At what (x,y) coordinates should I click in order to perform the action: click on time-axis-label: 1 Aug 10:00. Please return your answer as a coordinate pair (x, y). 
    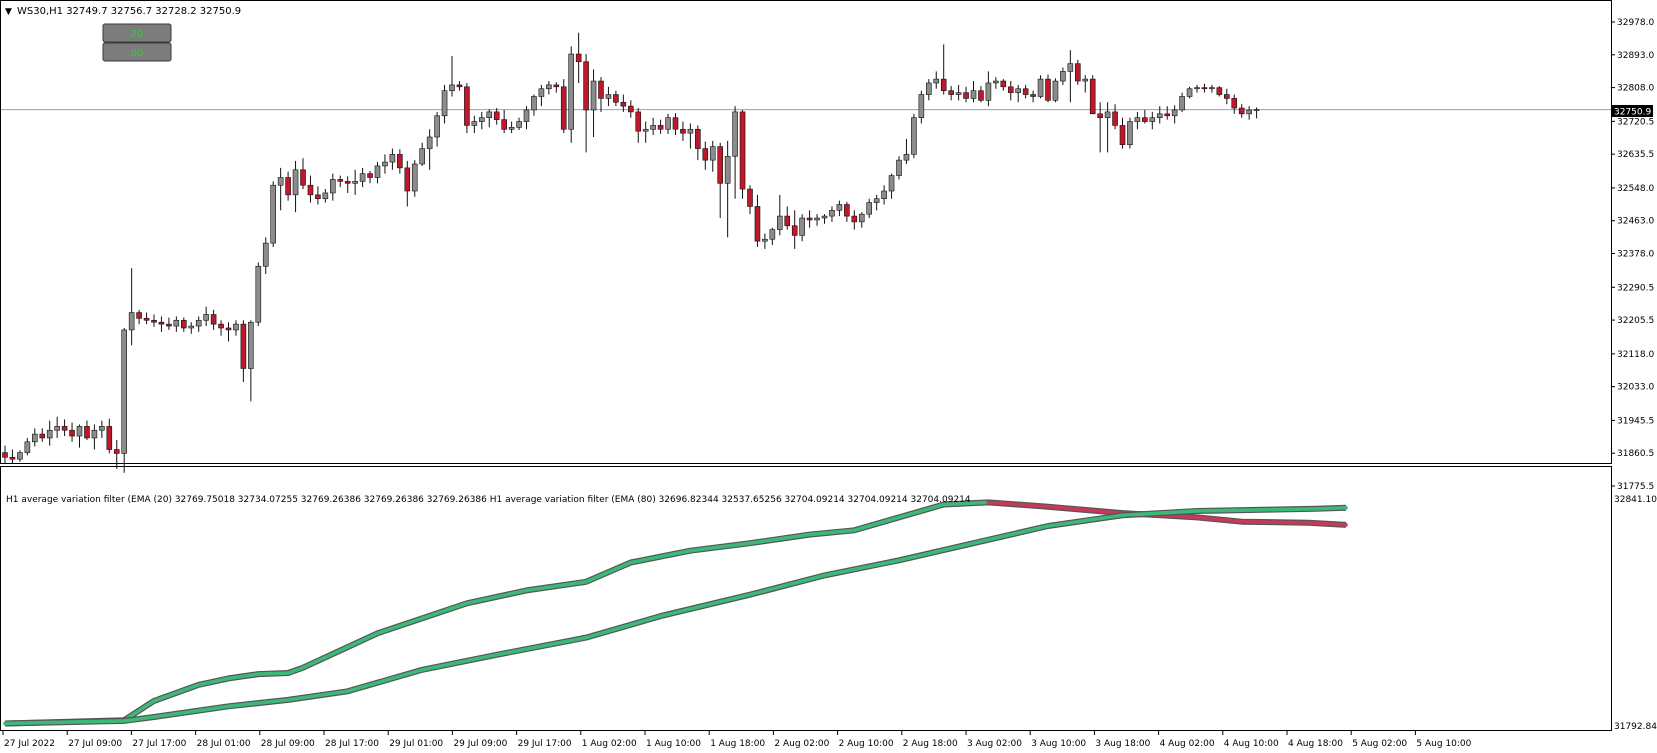
    Looking at the image, I should click on (673, 744).